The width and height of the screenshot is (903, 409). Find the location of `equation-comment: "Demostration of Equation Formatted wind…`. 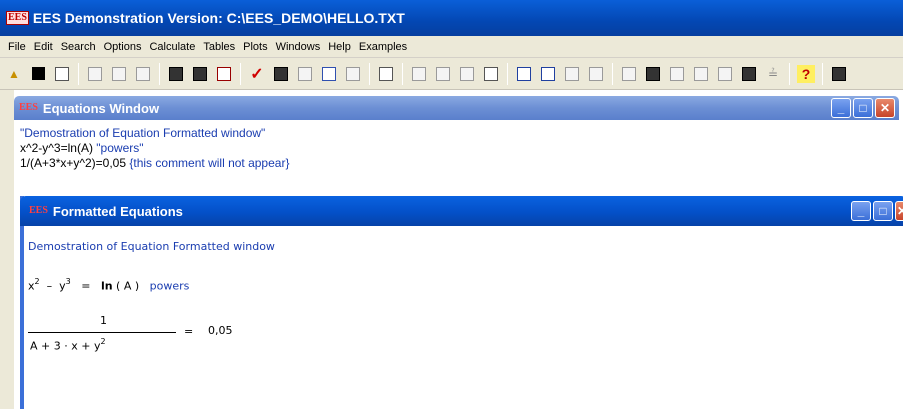

equation-comment: "Demostration of Equation Formatted wind… is located at coordinates (143, 133).